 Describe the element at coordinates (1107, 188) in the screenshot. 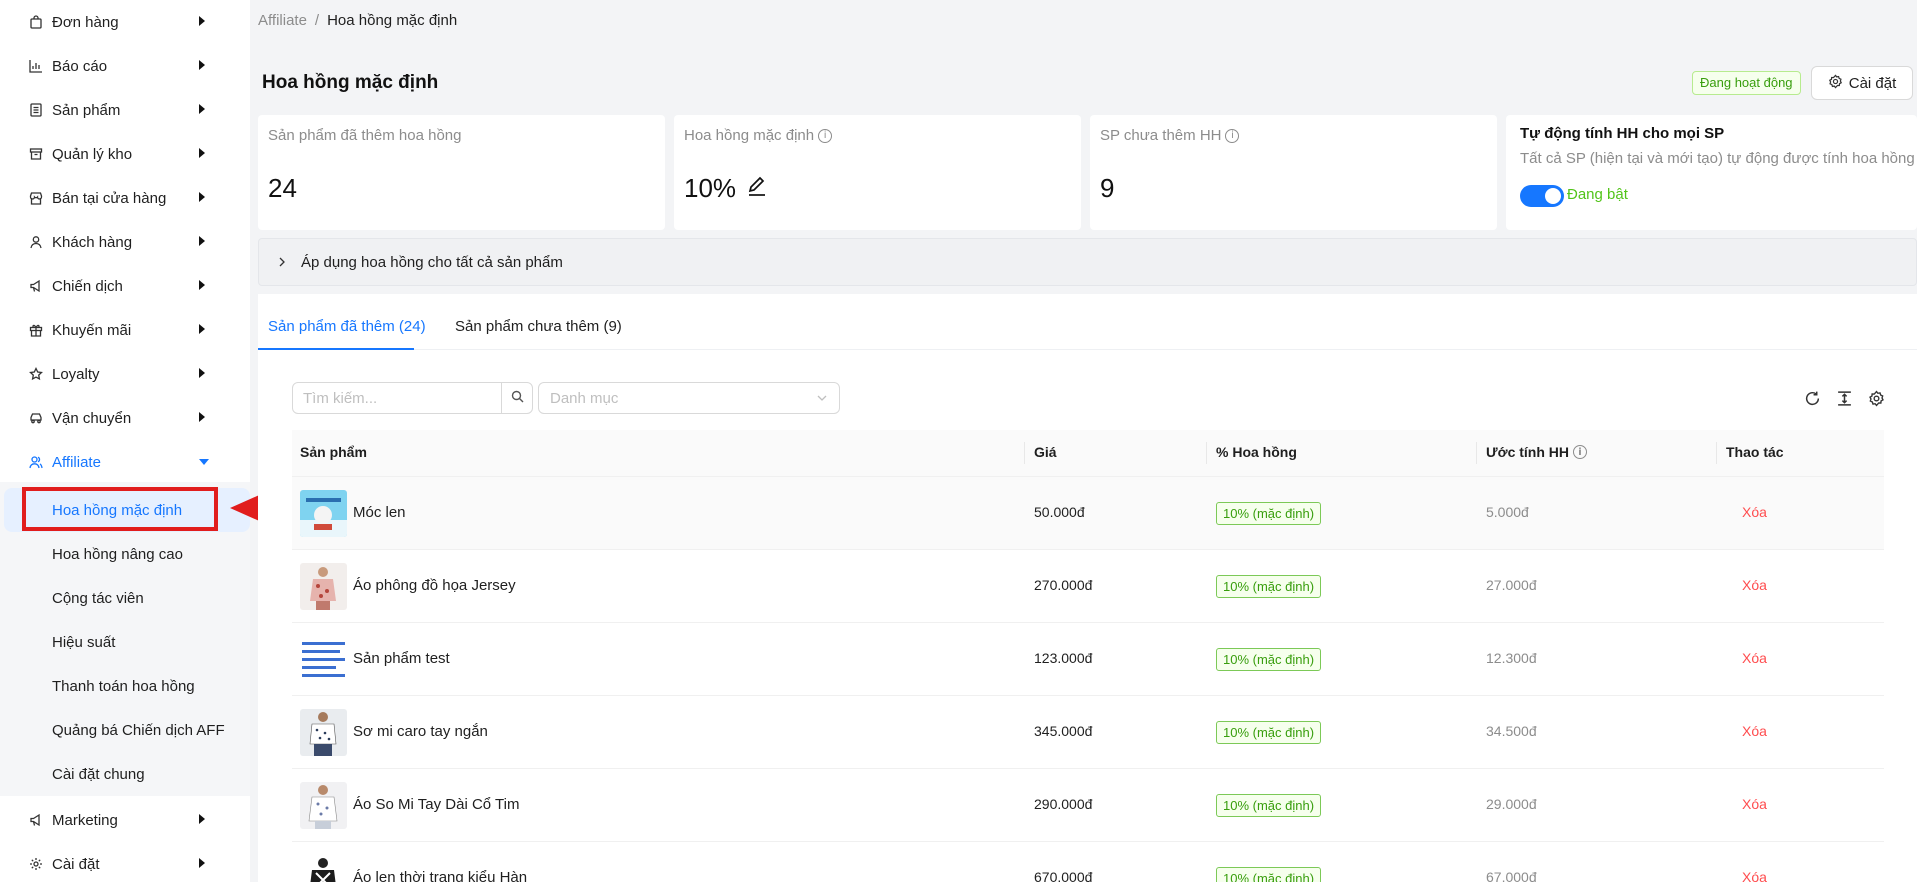

I see `stat-value: 9` at that location.